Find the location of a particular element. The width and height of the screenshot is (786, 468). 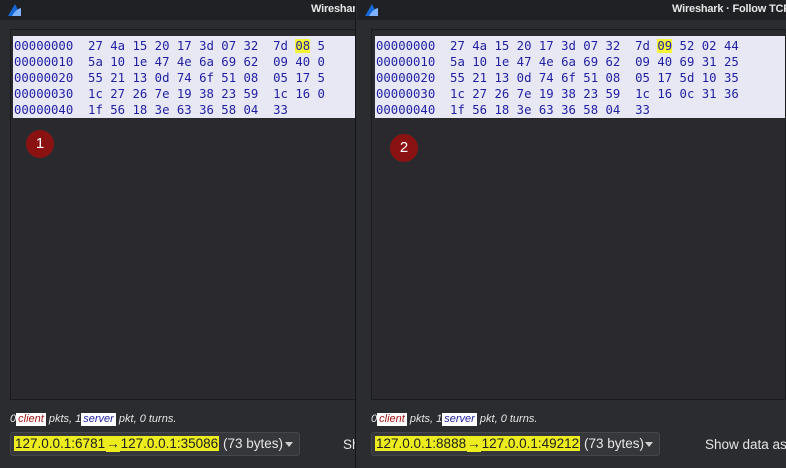

hex-row: 00000020 55 21 13 0d 74 6f 51 08 05 17 5 is located at coordinates (169, 78).